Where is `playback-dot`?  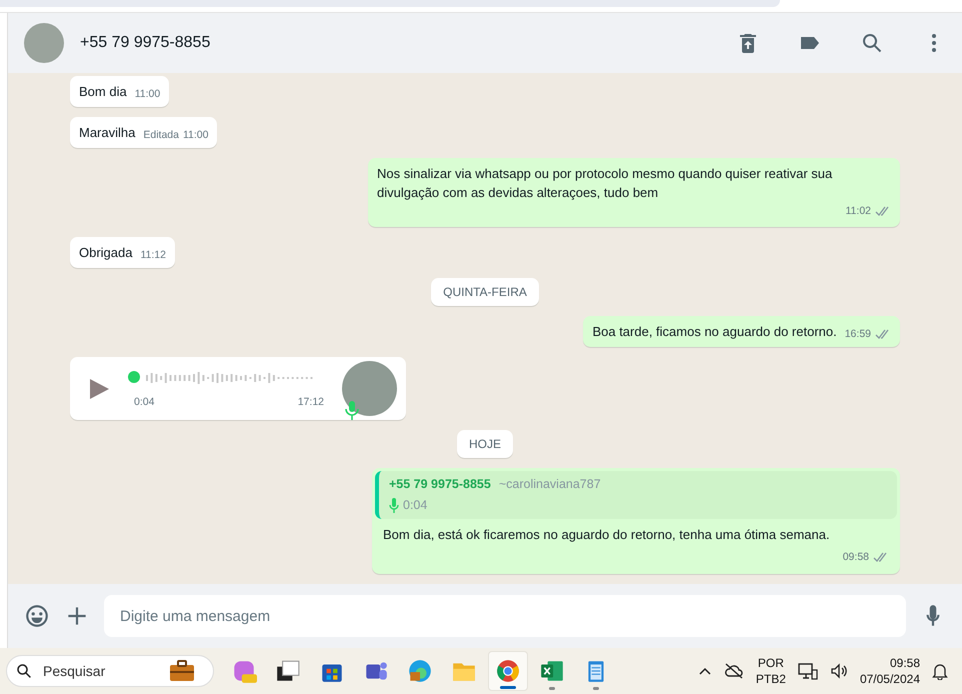
playback-dot is located at coordinates (134, 377).